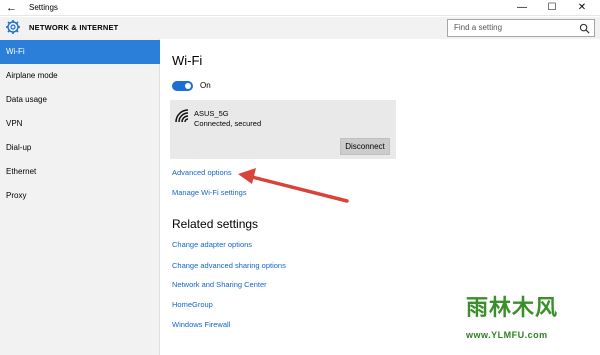 The height and width of the screenshot is (355, 600). Describe the element at coordinates (512, 308) in the screenshot. I see `watermark-text: 雨林木风` at that location.